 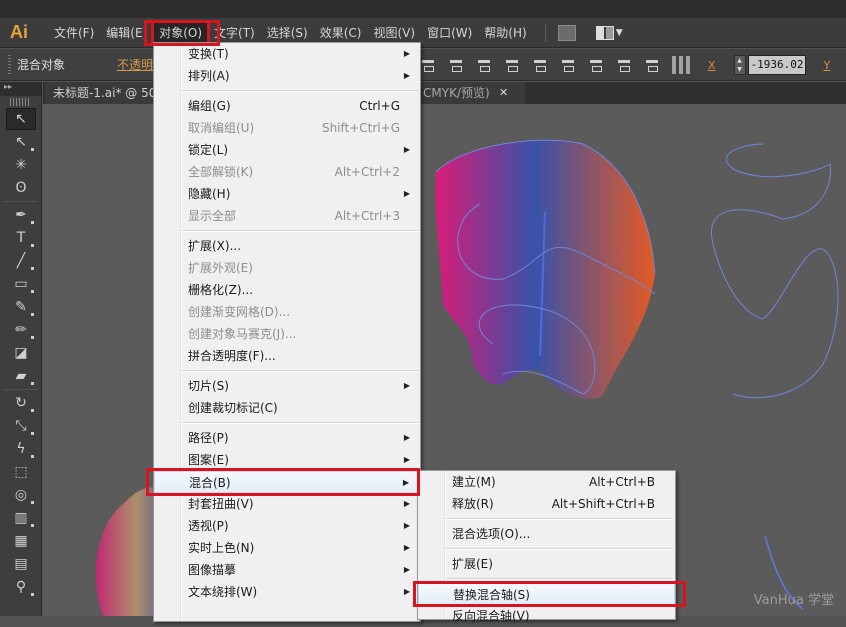 I want to click on blend-menu-item: 释放(R) Alt+Shift+Ctrl+B, so click(x=546, y=504).